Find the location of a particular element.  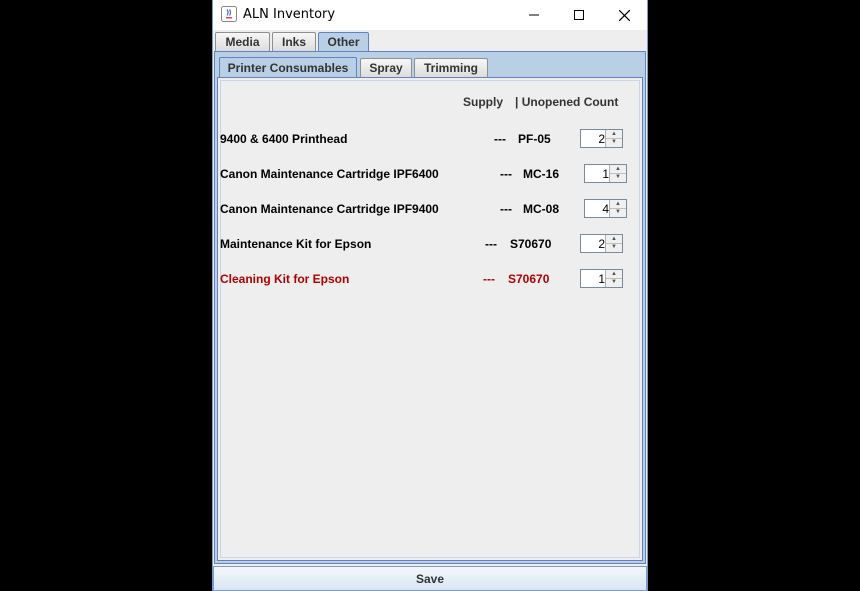

tab-inks: Inks is located at coordinates (294, 41).